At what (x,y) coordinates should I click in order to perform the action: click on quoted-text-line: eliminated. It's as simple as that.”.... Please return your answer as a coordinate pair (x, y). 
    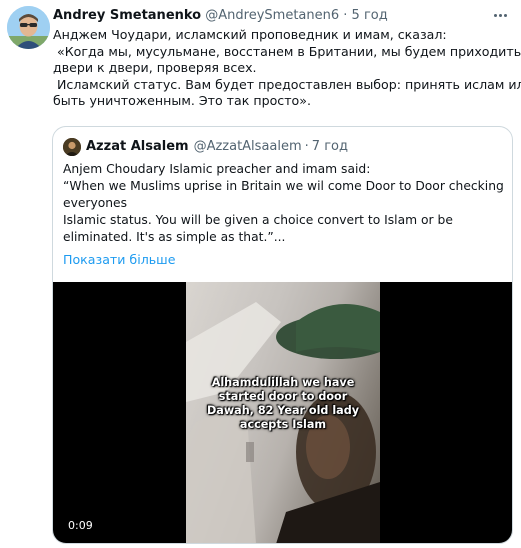
    Looking at the image, I should click on (174, 237).